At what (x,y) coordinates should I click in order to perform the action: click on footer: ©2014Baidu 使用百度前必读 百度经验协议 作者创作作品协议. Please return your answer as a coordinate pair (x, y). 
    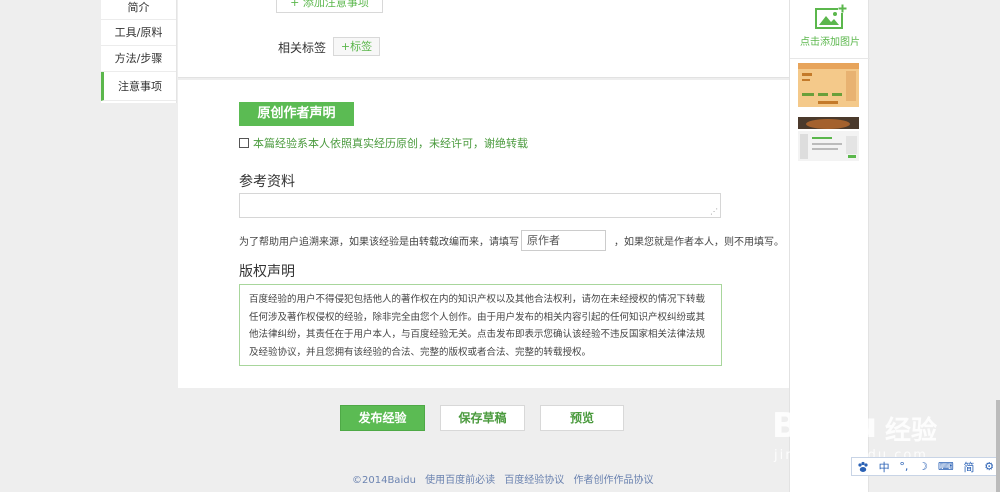
    Looking at the image, I should click on (505, 478).